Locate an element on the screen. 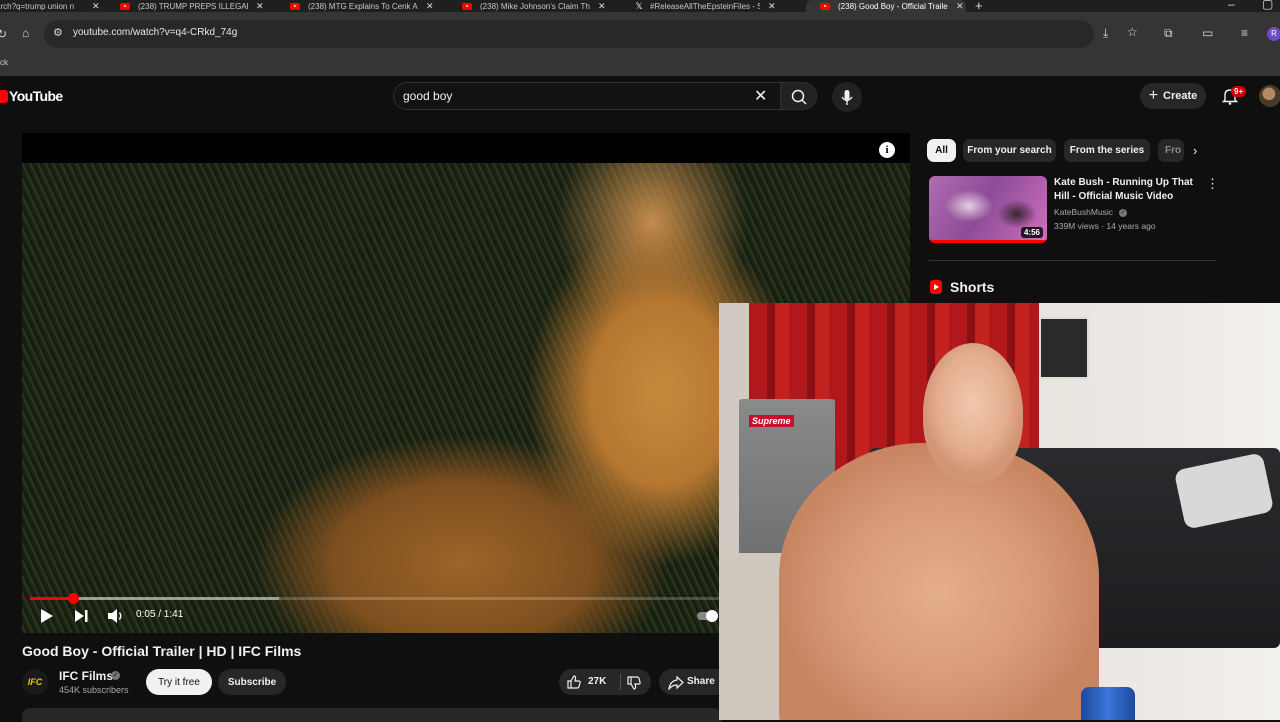 The height and width of the screenshot is (722, 1280). played-bar is located at coordinates (51, 598).